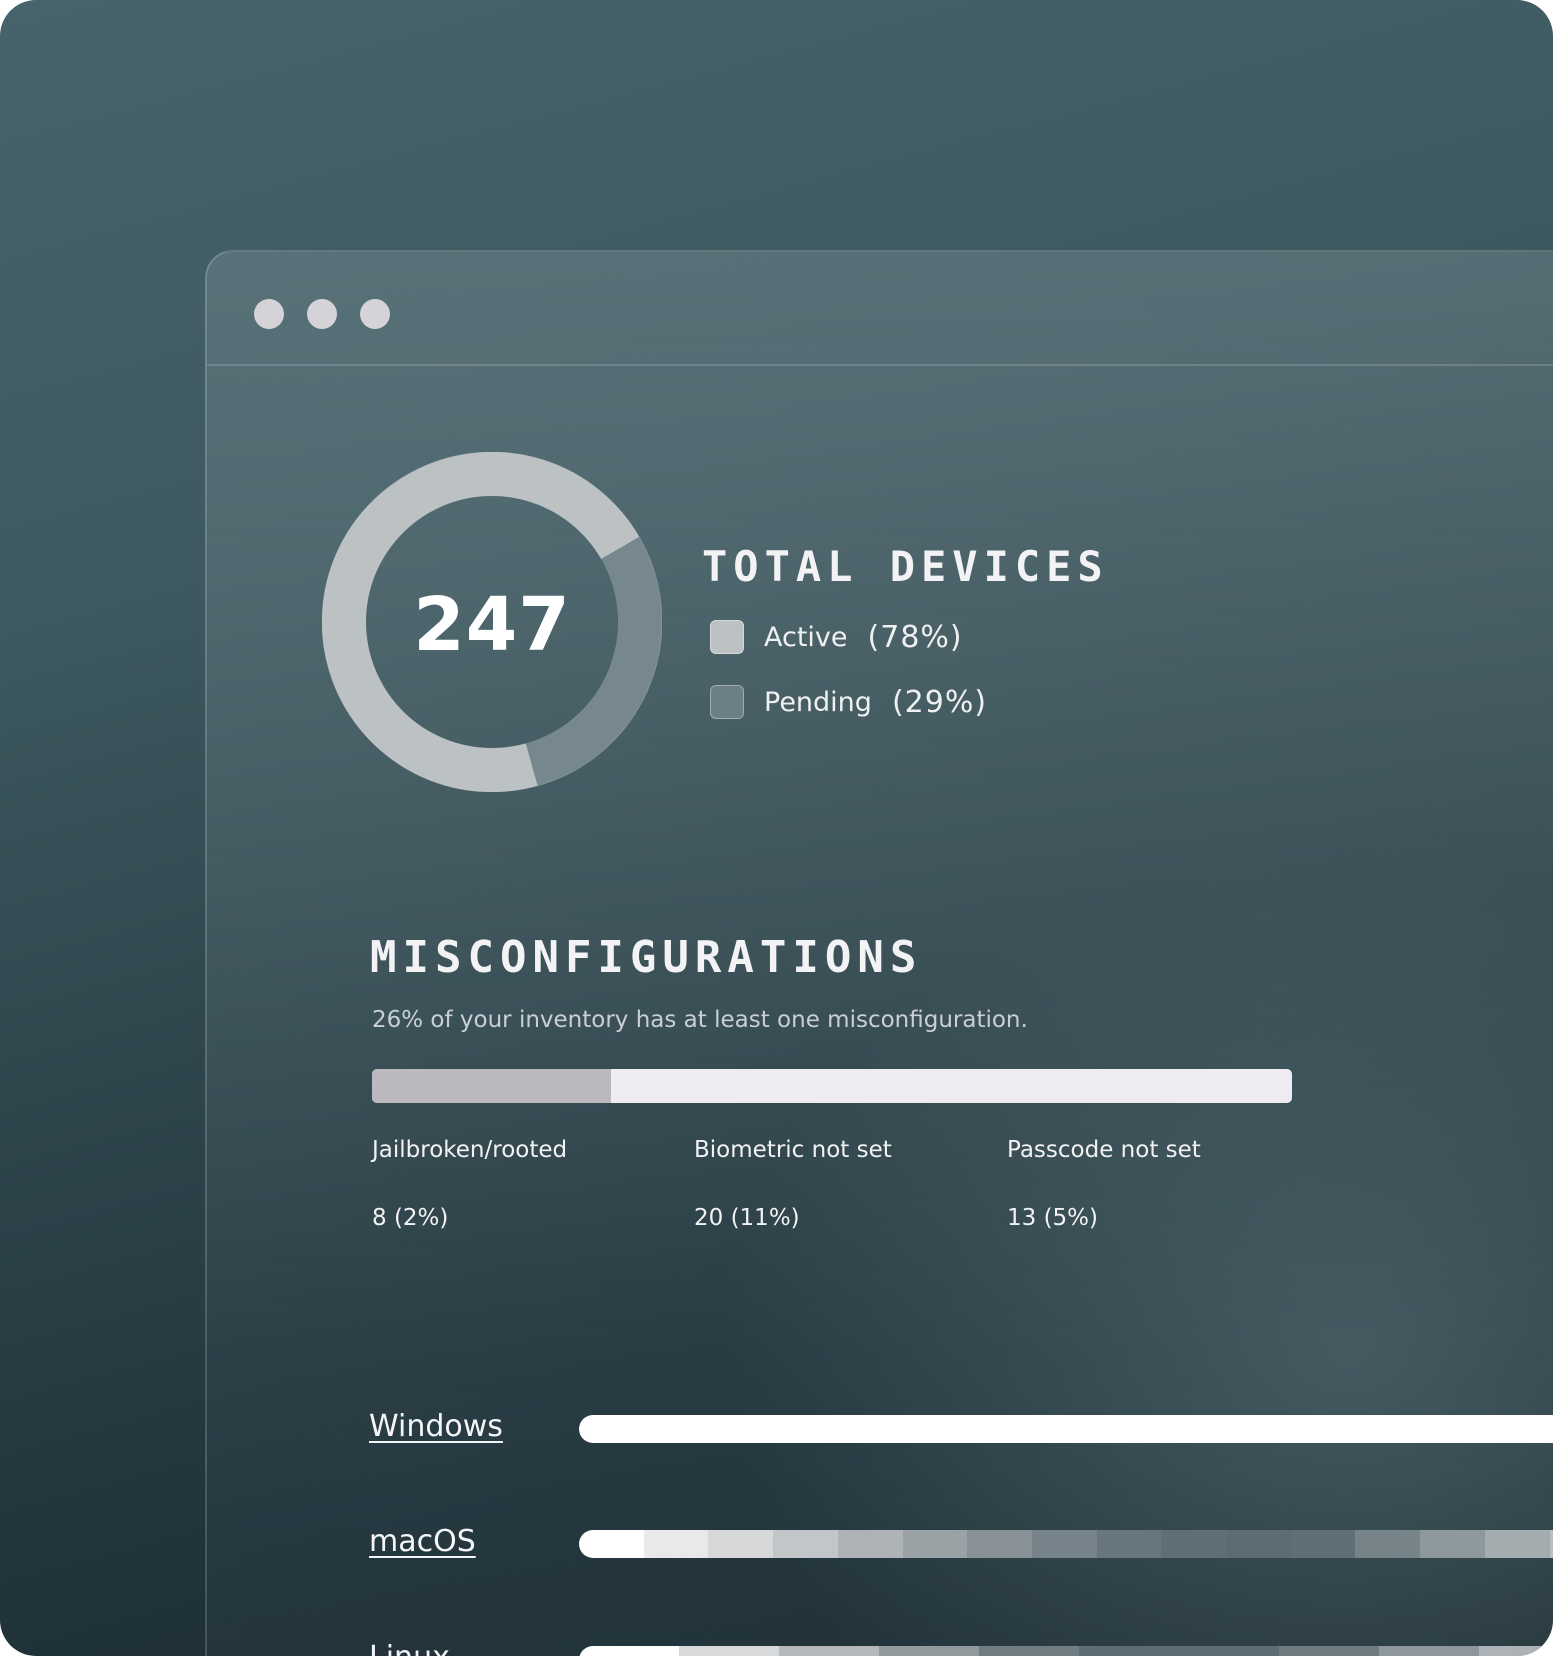  Describe the element at coordinates (818, 702) in the screenshot. I see `legend-label: Pending` at that location.